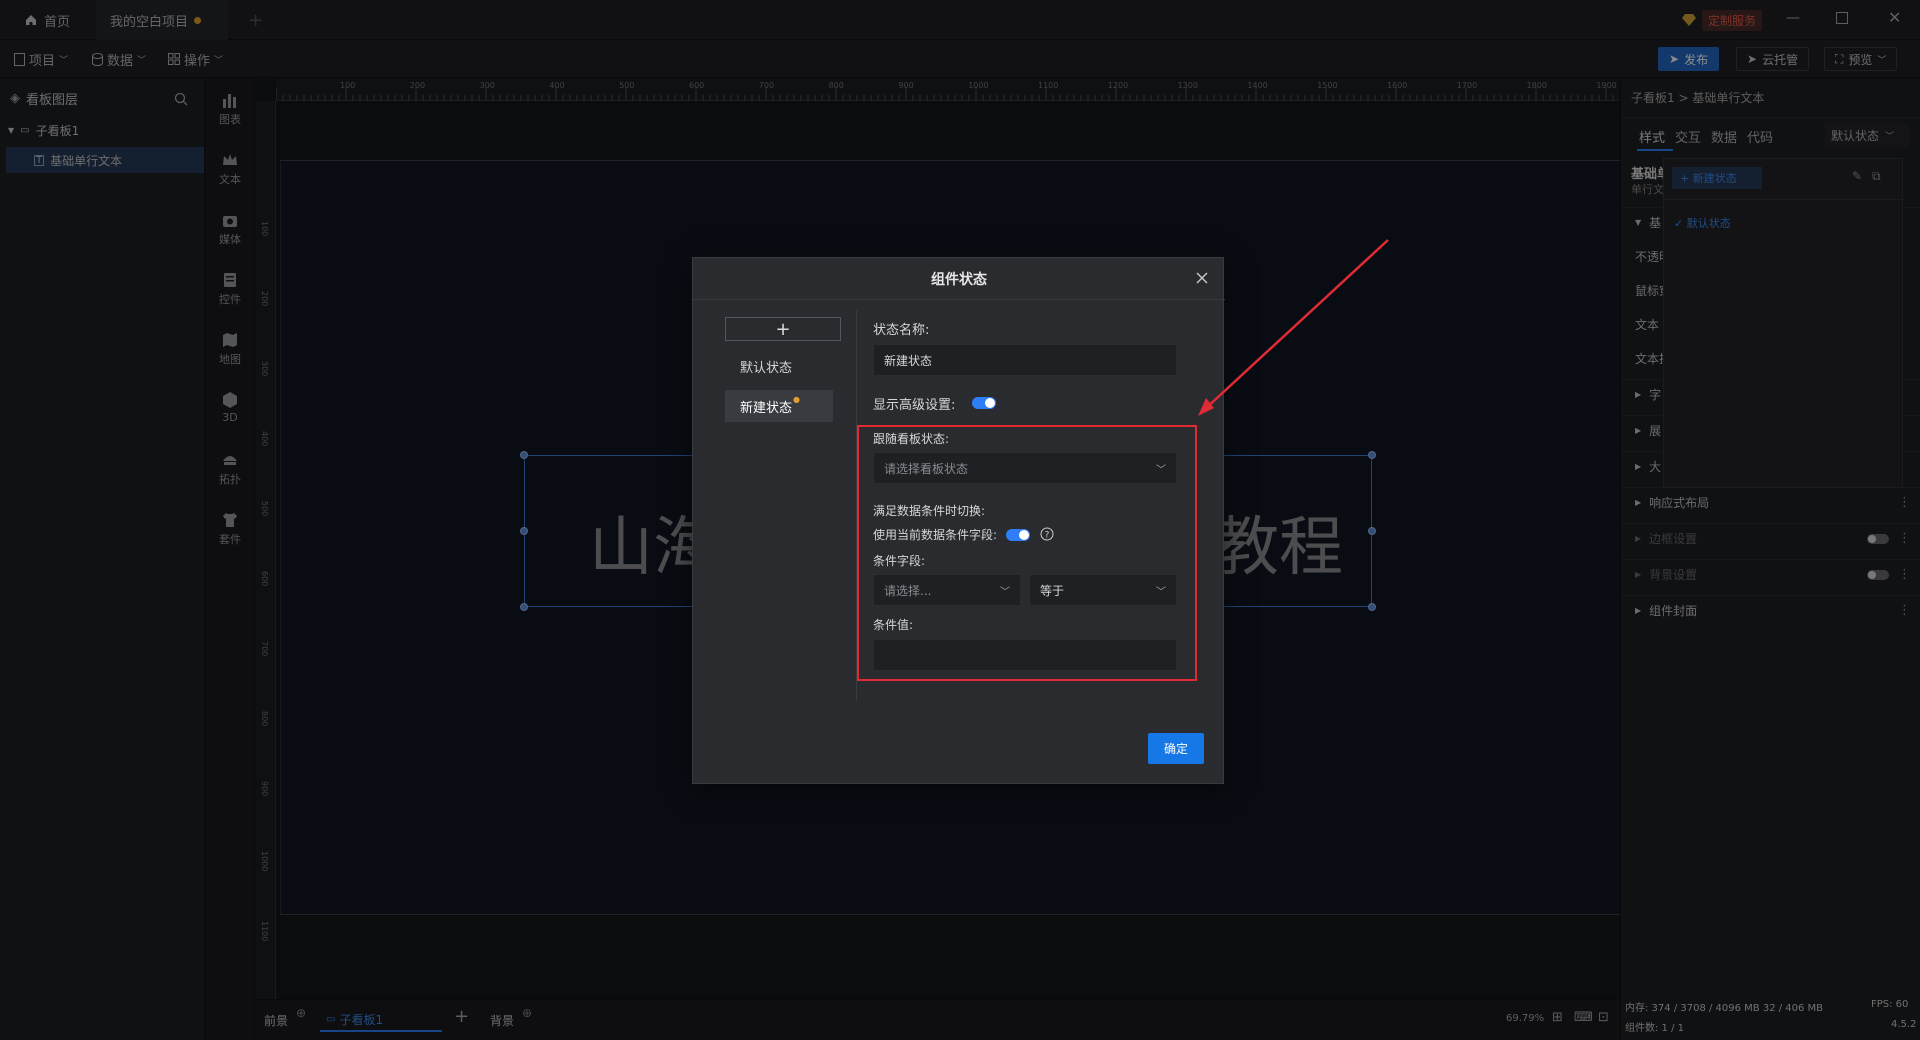  I want to click on plus-icon: +, so click(783, 329).